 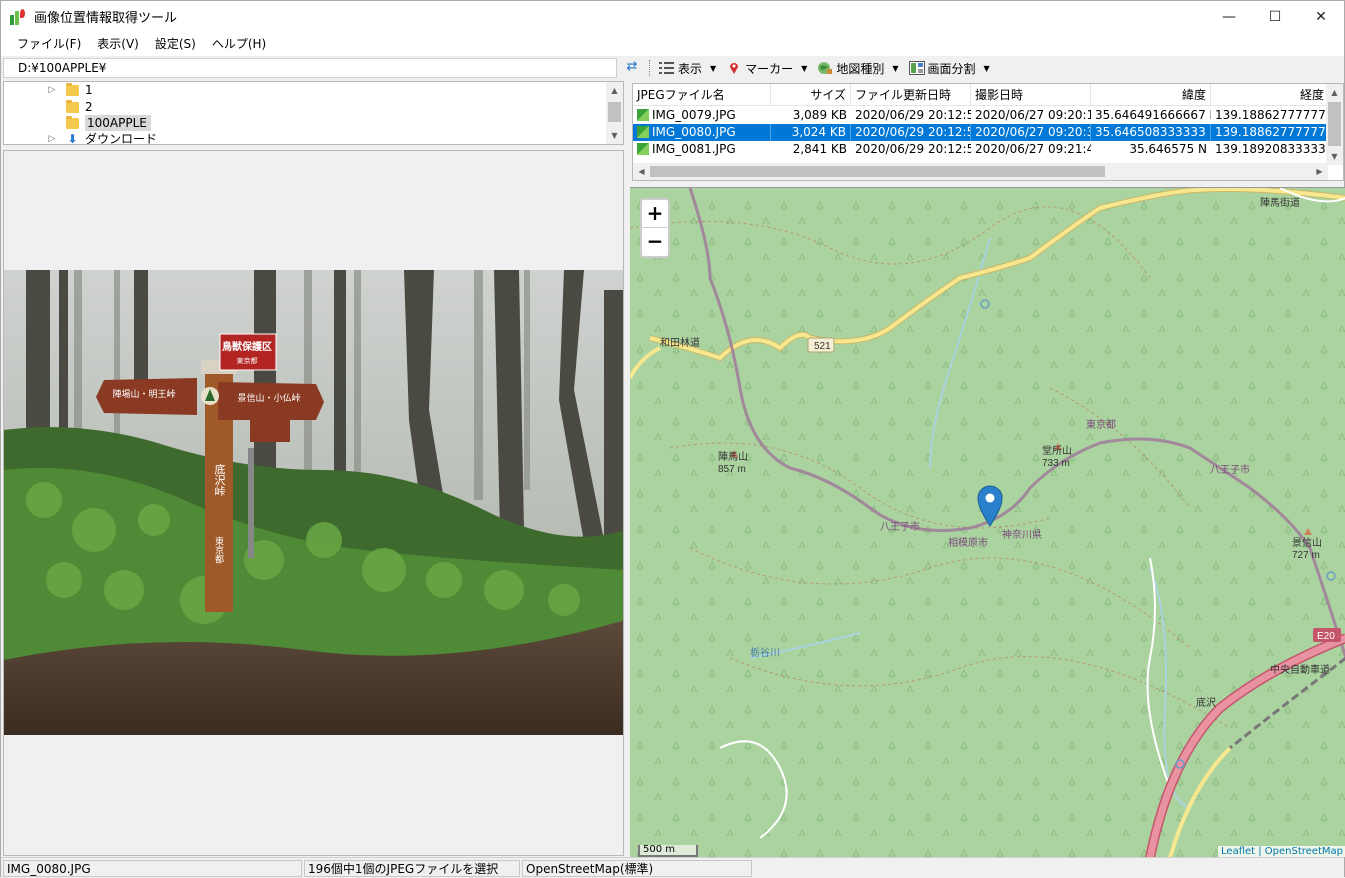 What do you see at coordinates (766, 68) in the screenshot?
I see `marker-dropdown: マーカー ▼` at bounding box center [766, 68].